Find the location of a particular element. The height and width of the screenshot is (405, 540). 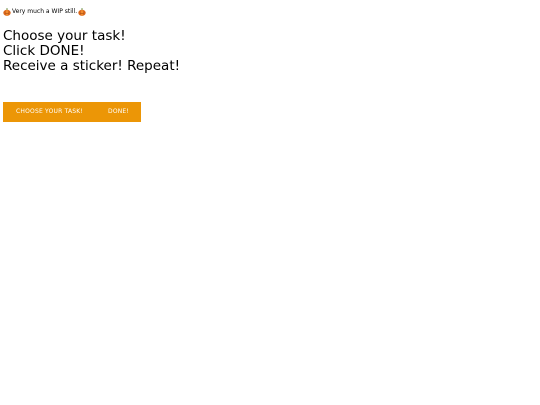

choose-task-button: CHOOSE YOUR TASK! is located at coordinates (49, 112).